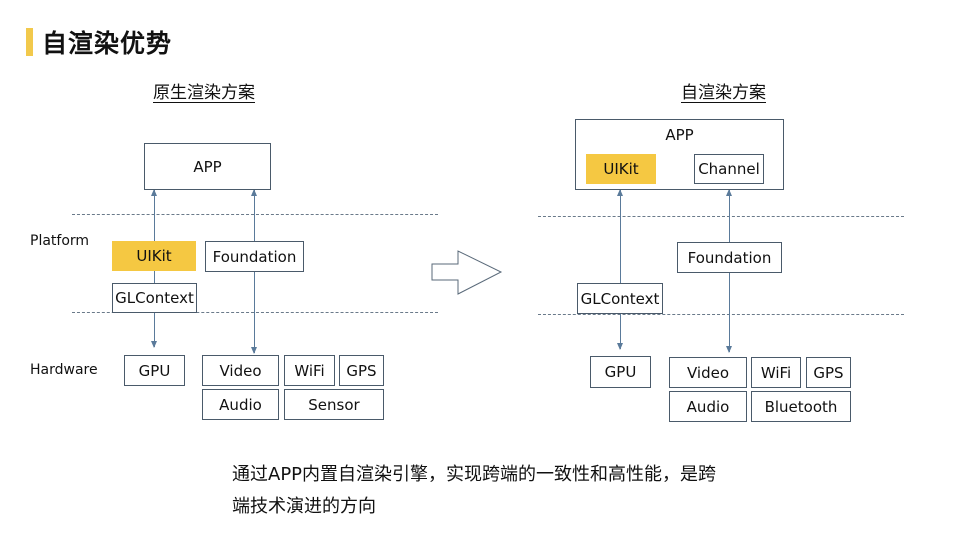 Image resolution: width=960 pixels, height=540 pixels. Describe the element at coordinates (801, 406) in the screenshot. I see `bluetooth-box-right: Bluetooth` at that location.